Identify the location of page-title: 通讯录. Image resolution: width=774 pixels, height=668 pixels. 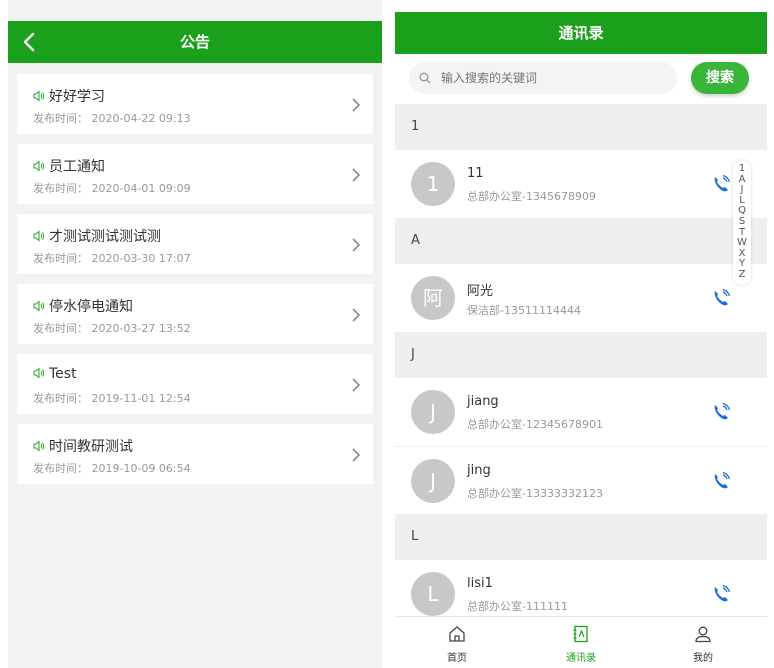
(581, 33).